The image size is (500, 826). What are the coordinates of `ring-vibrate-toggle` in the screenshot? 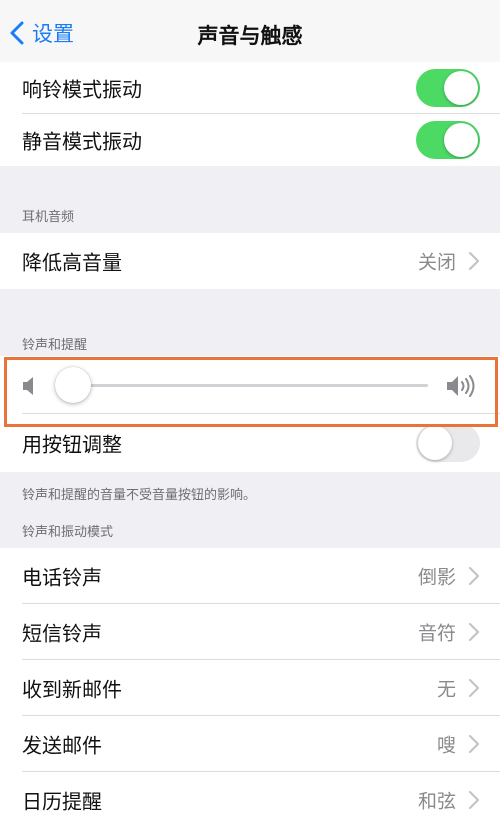 It's located at (448, 88).